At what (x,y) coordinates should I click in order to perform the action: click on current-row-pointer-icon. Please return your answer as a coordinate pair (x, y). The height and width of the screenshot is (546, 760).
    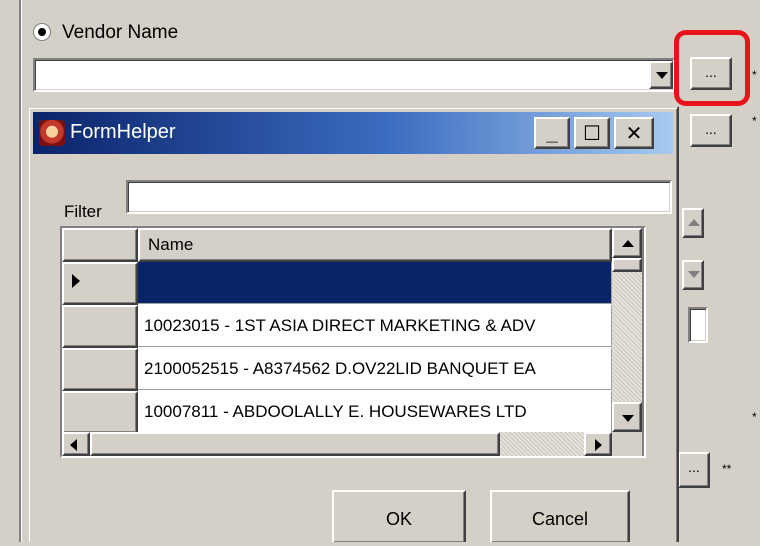
    Looking at the image, I should click on (76, 281).